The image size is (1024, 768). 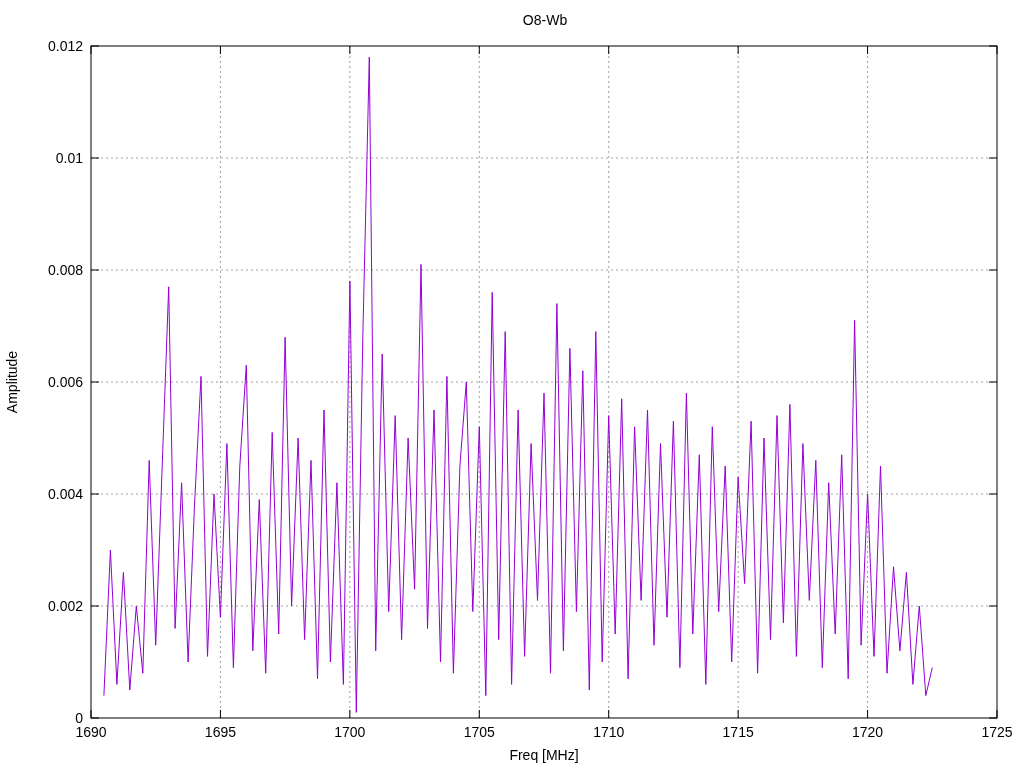 What do you see at coordinates (544, 755) in the screenshot?
I see `x-axis-label: Freq [MHz]` at bounding box center [544, 755].